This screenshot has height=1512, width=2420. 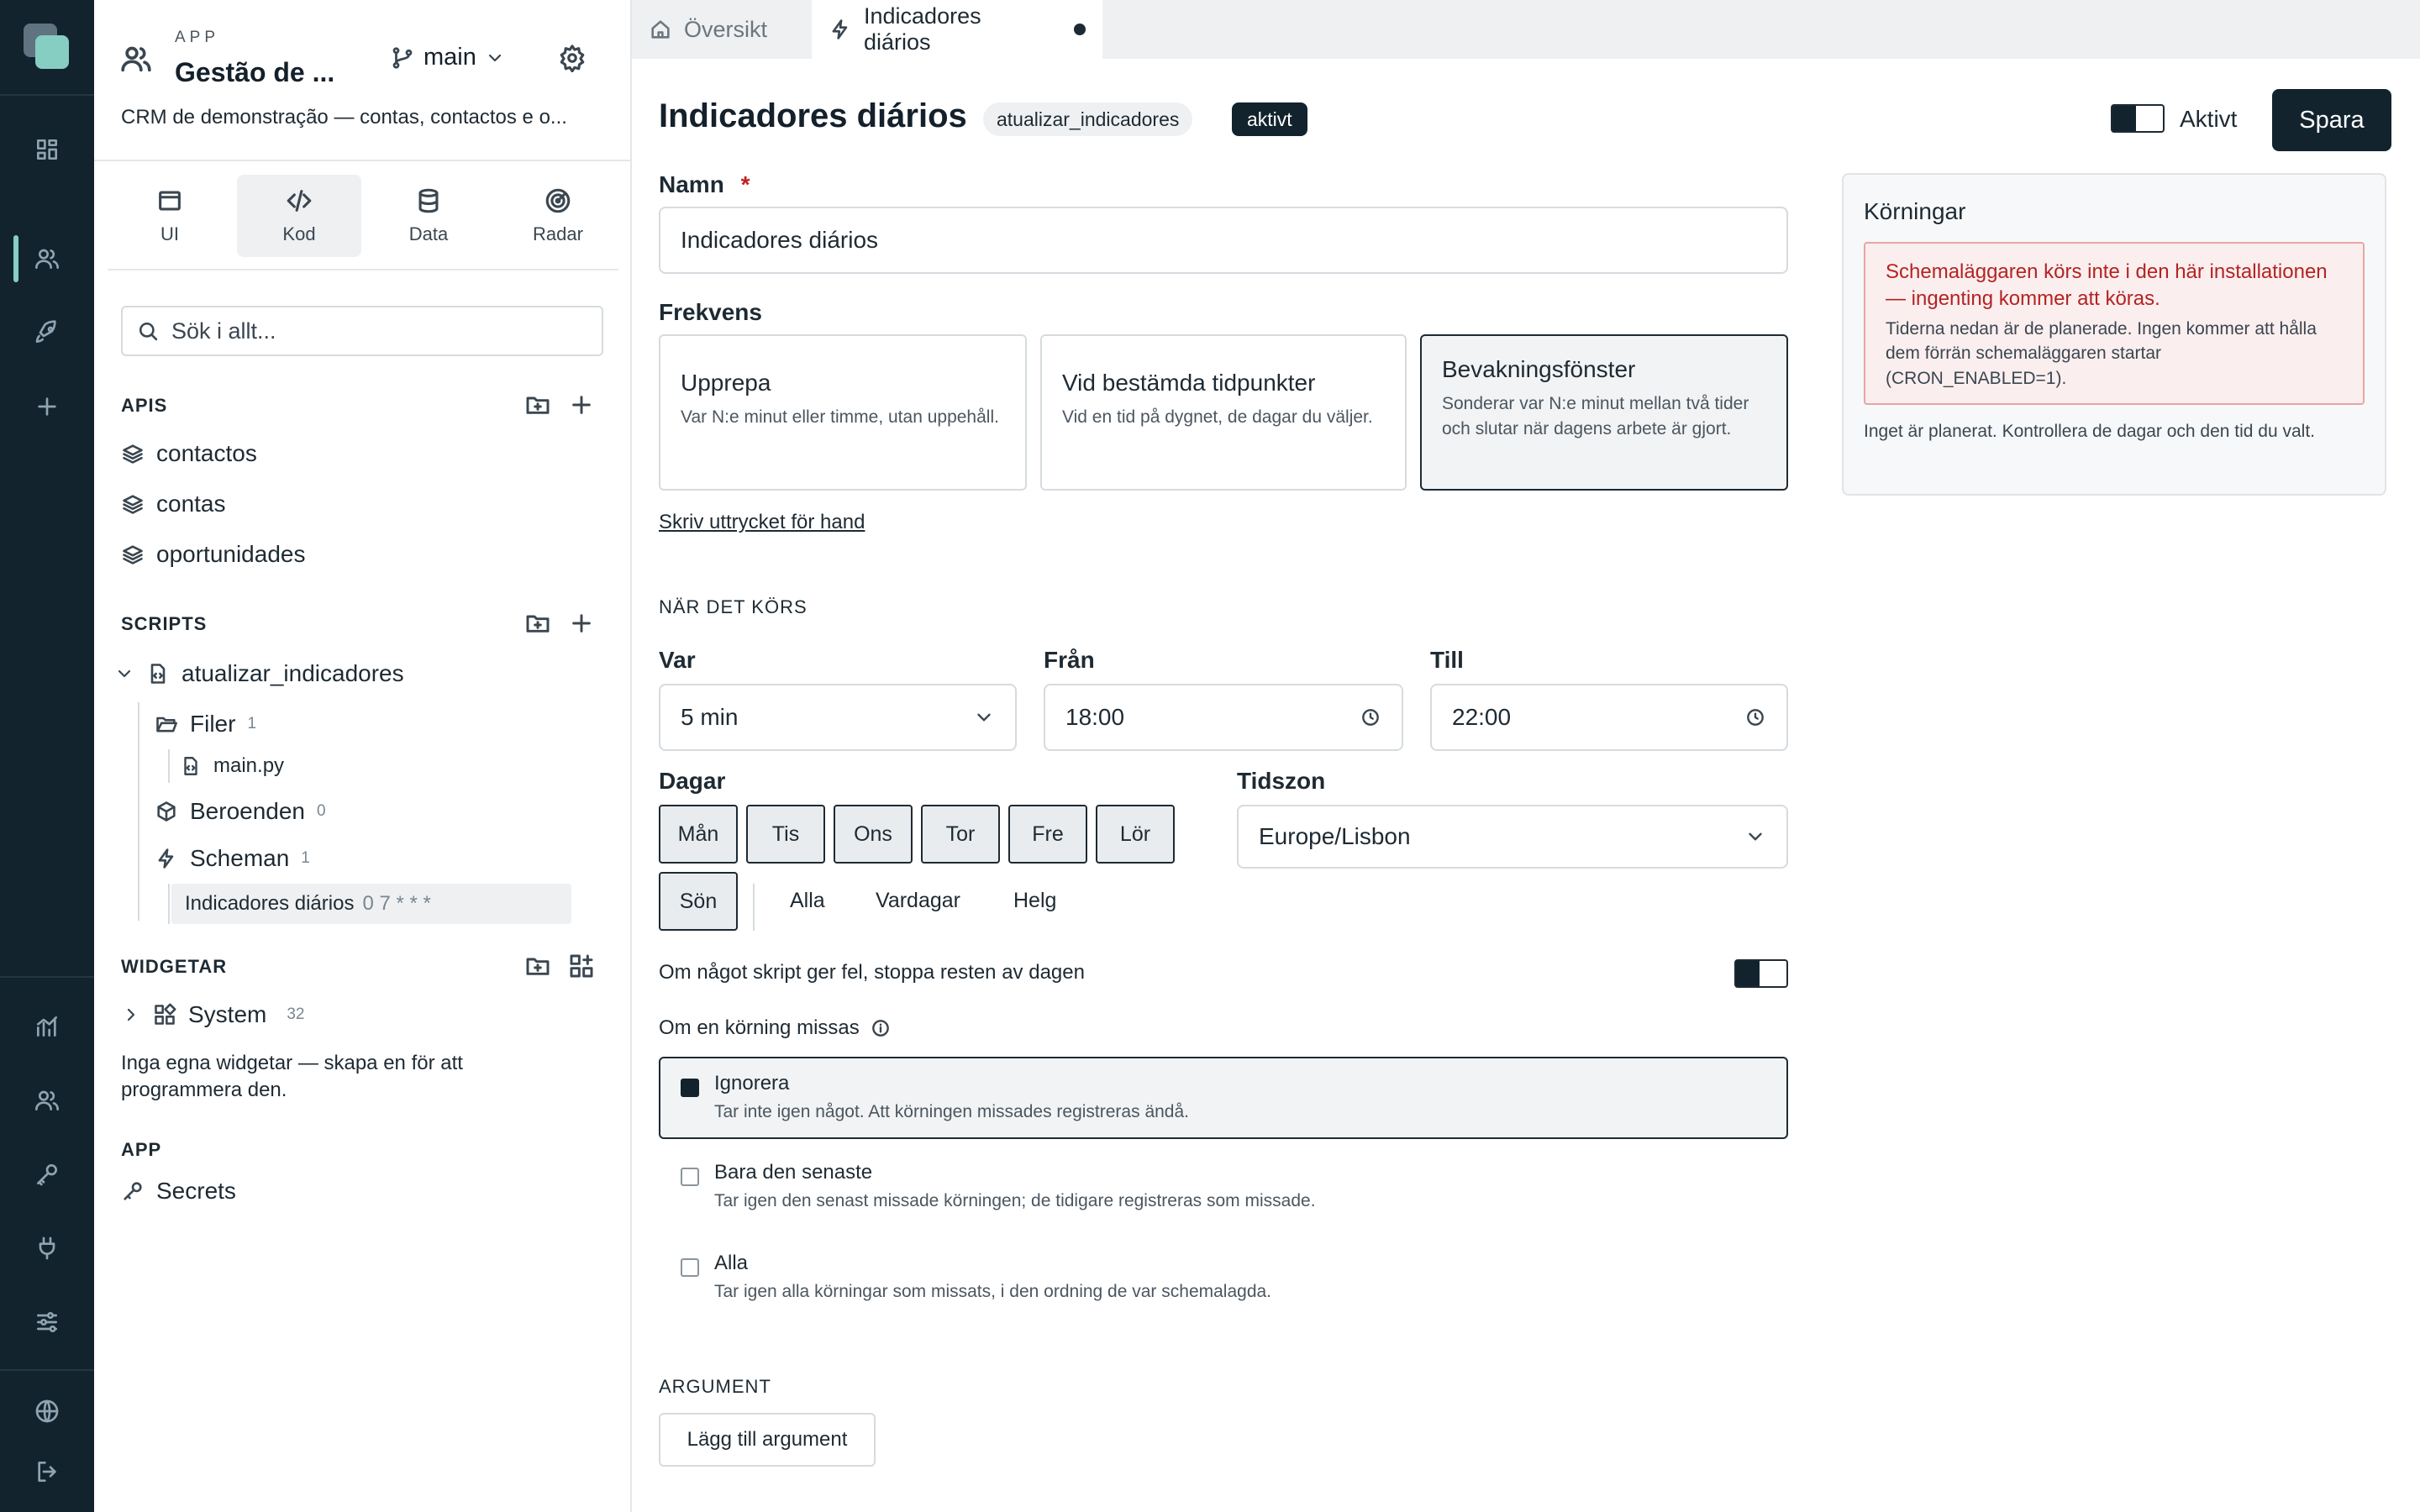 I want to click on rocket-icon, so click(x=47, y=332).